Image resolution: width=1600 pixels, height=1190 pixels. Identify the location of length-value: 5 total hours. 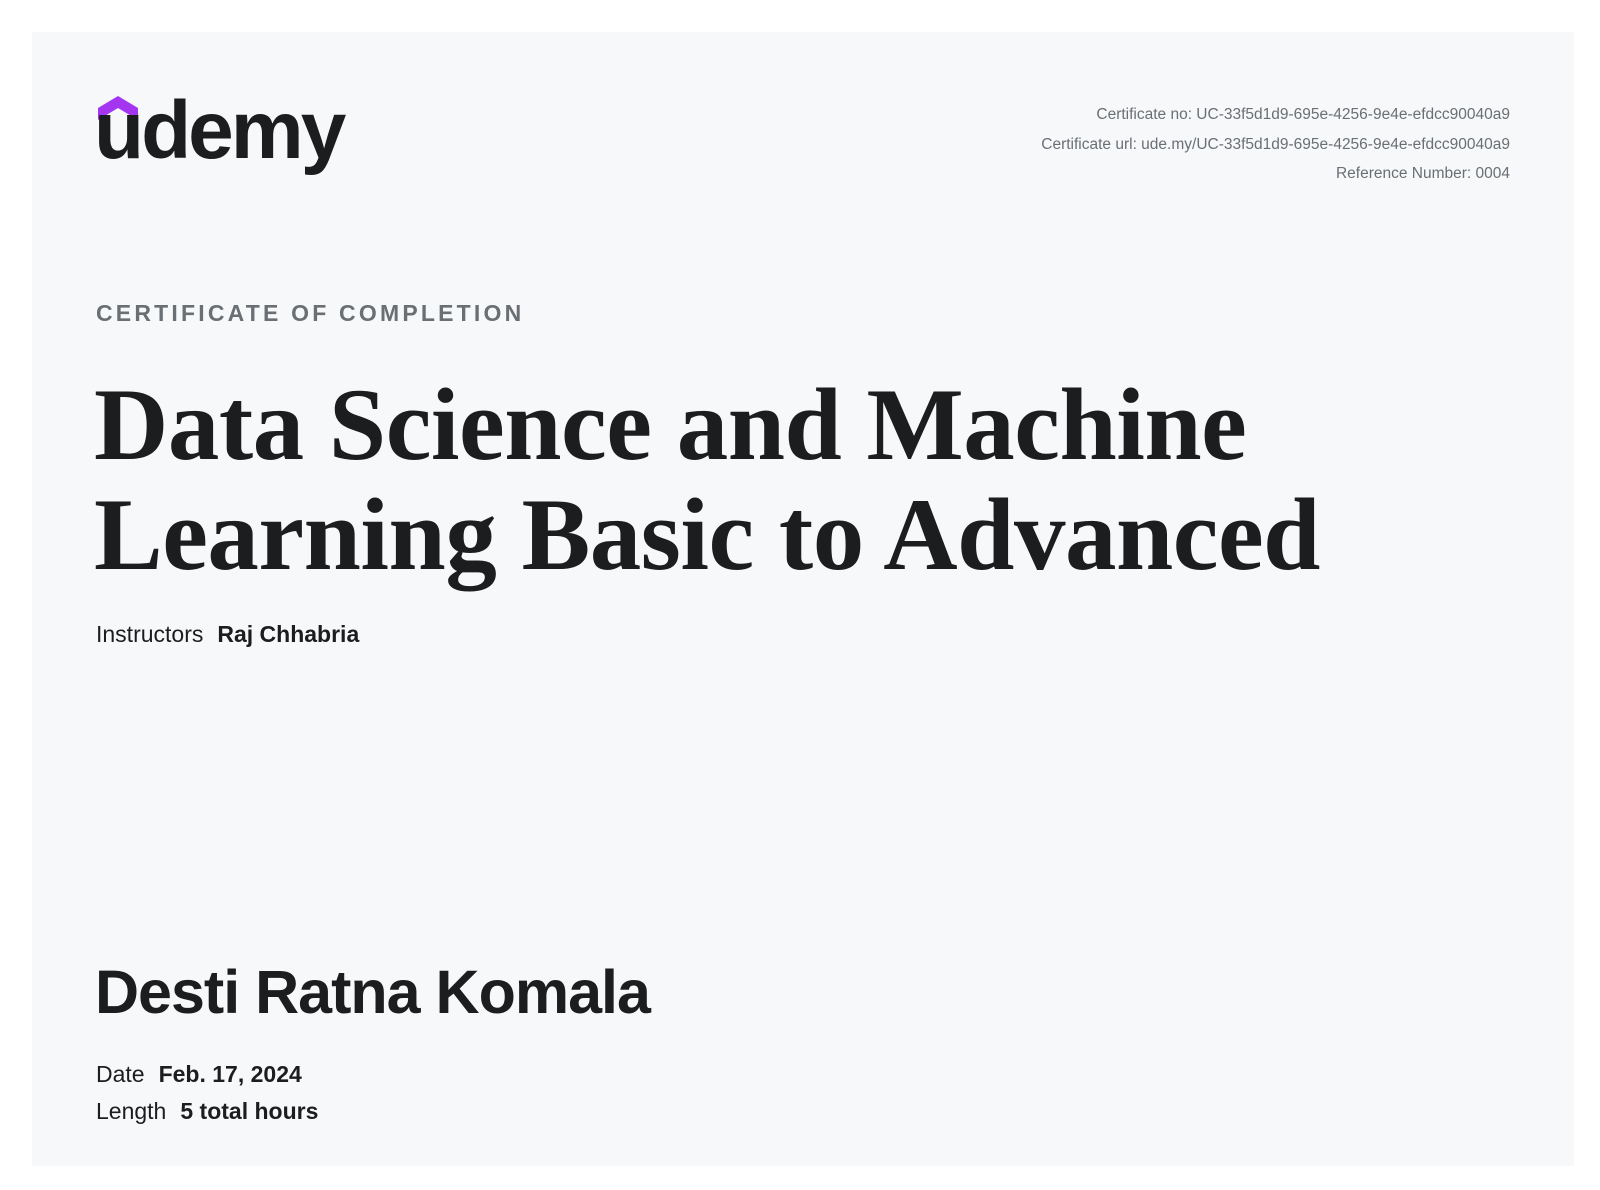
(249, 1111).